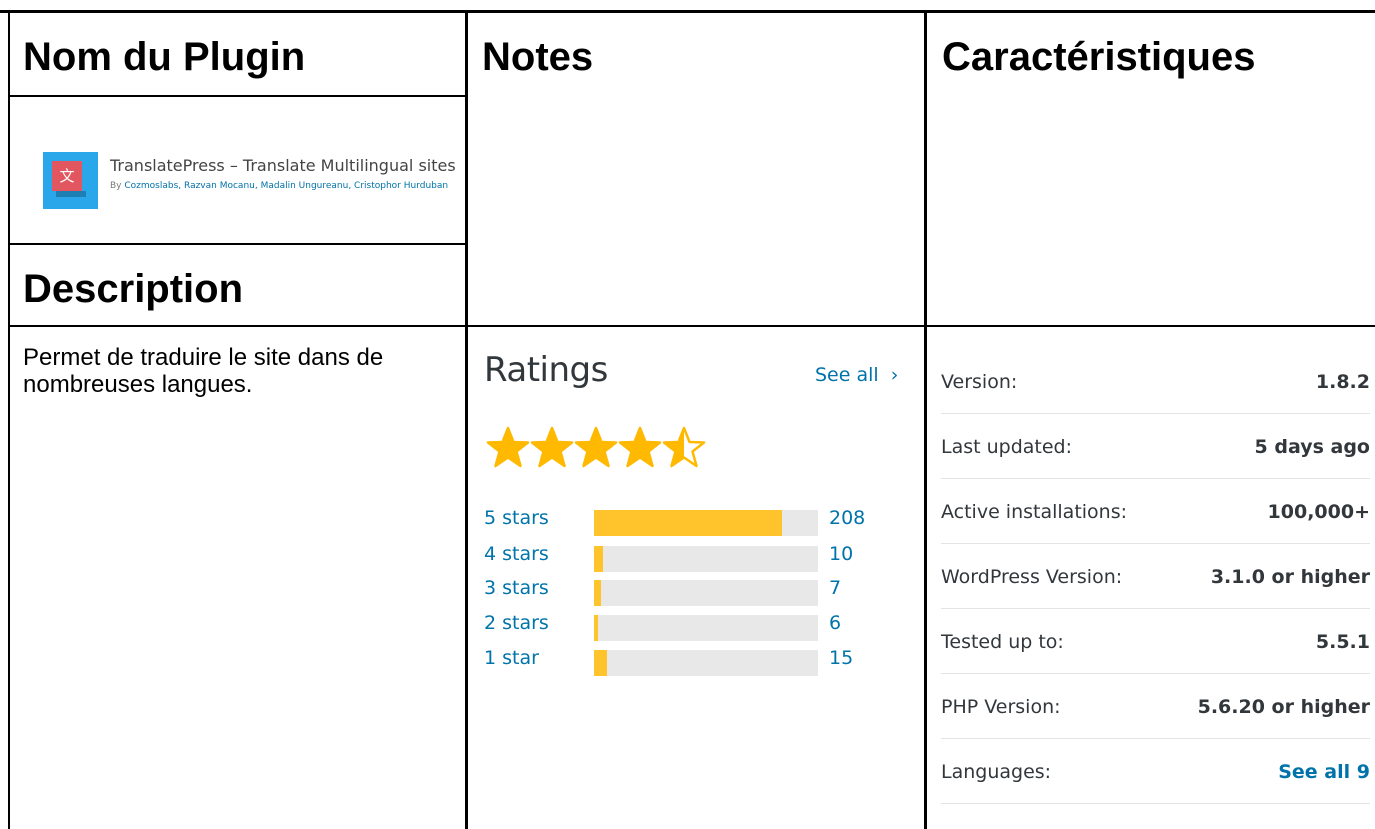  I want to click on header-description: Description, so click(133, 289).